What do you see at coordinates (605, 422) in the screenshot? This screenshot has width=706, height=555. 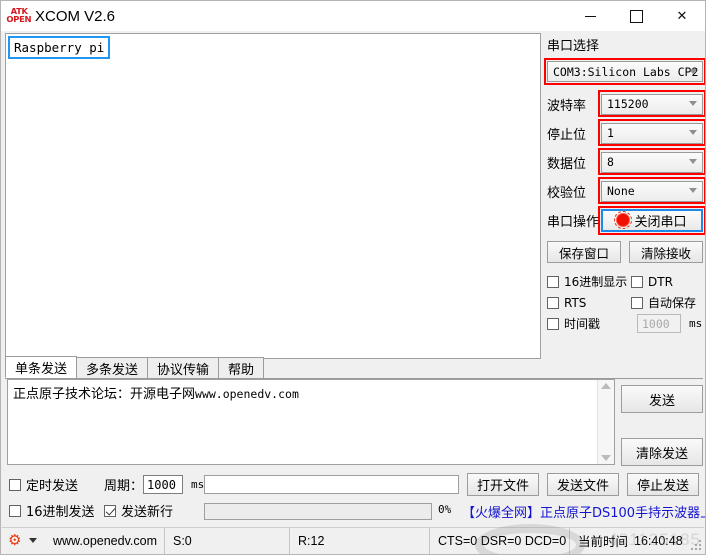 I see `send-area-scrollbar` at bounding box center [605, 422].